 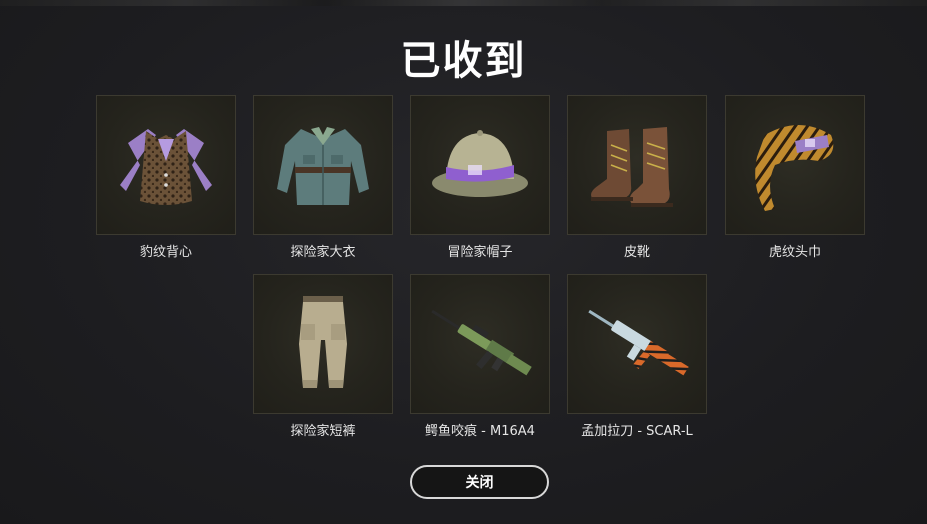 I want to click on reward-item-explorer-coat: 探险家大衣, so click(x=323, y=177).